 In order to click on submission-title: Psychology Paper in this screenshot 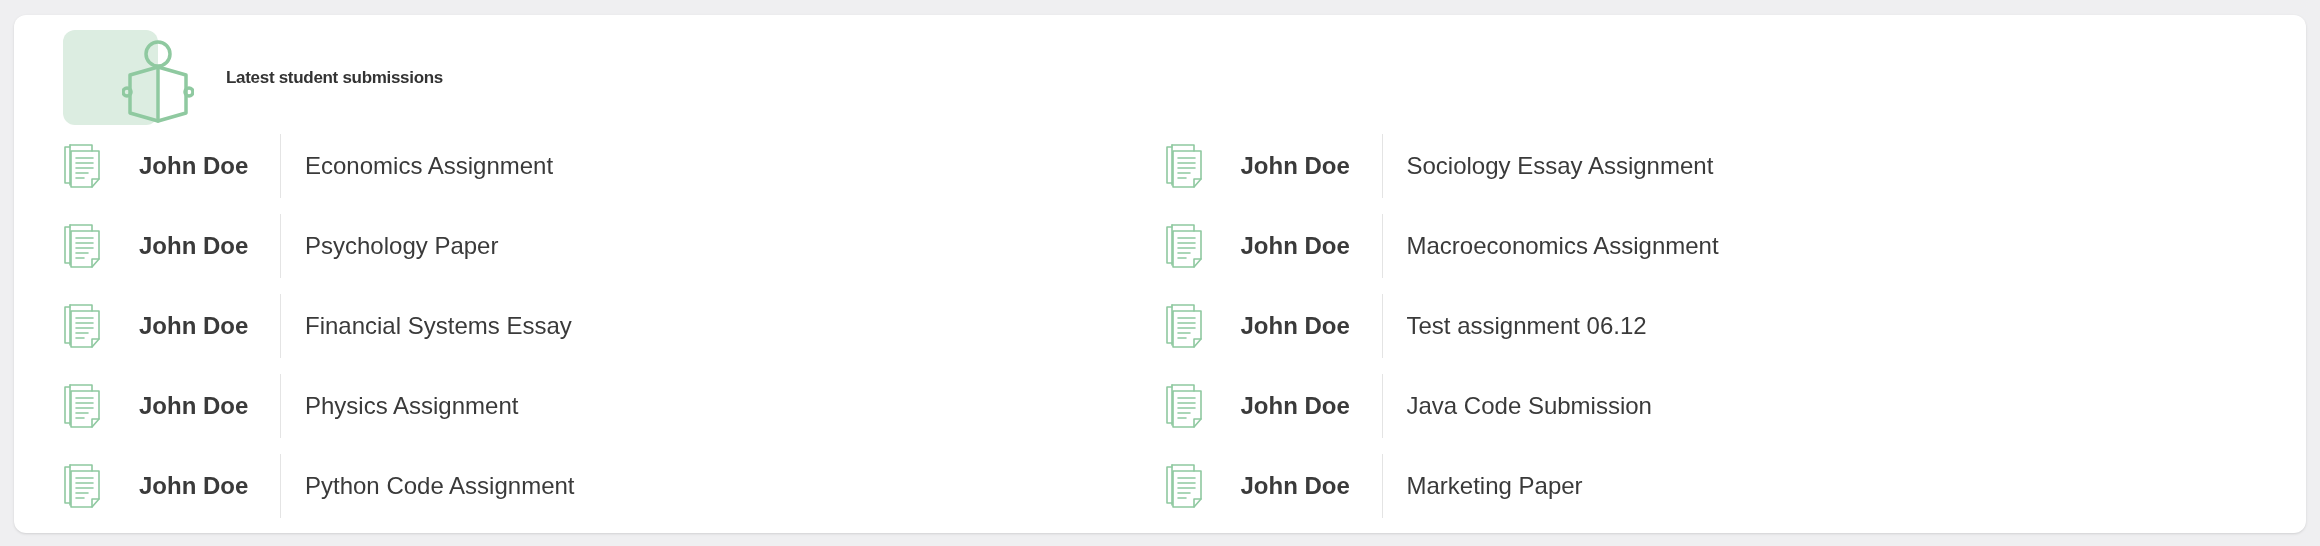, I will do `click(402, 246)`.